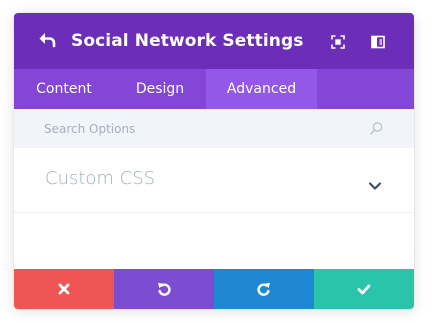 The image size is (433, 323). I want to click on save-button, so click(364, 289).